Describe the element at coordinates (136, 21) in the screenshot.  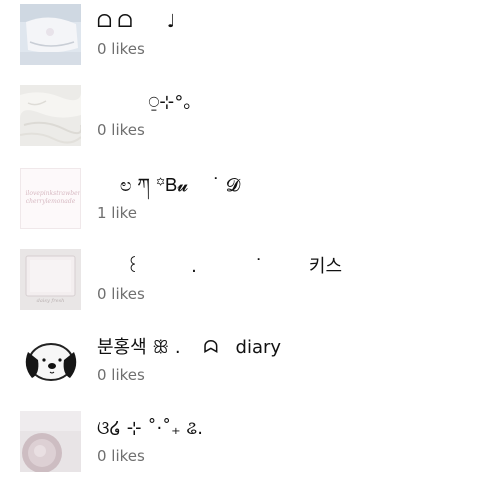
I see `item-title: ᗝ ᗝ ♩` at that location.